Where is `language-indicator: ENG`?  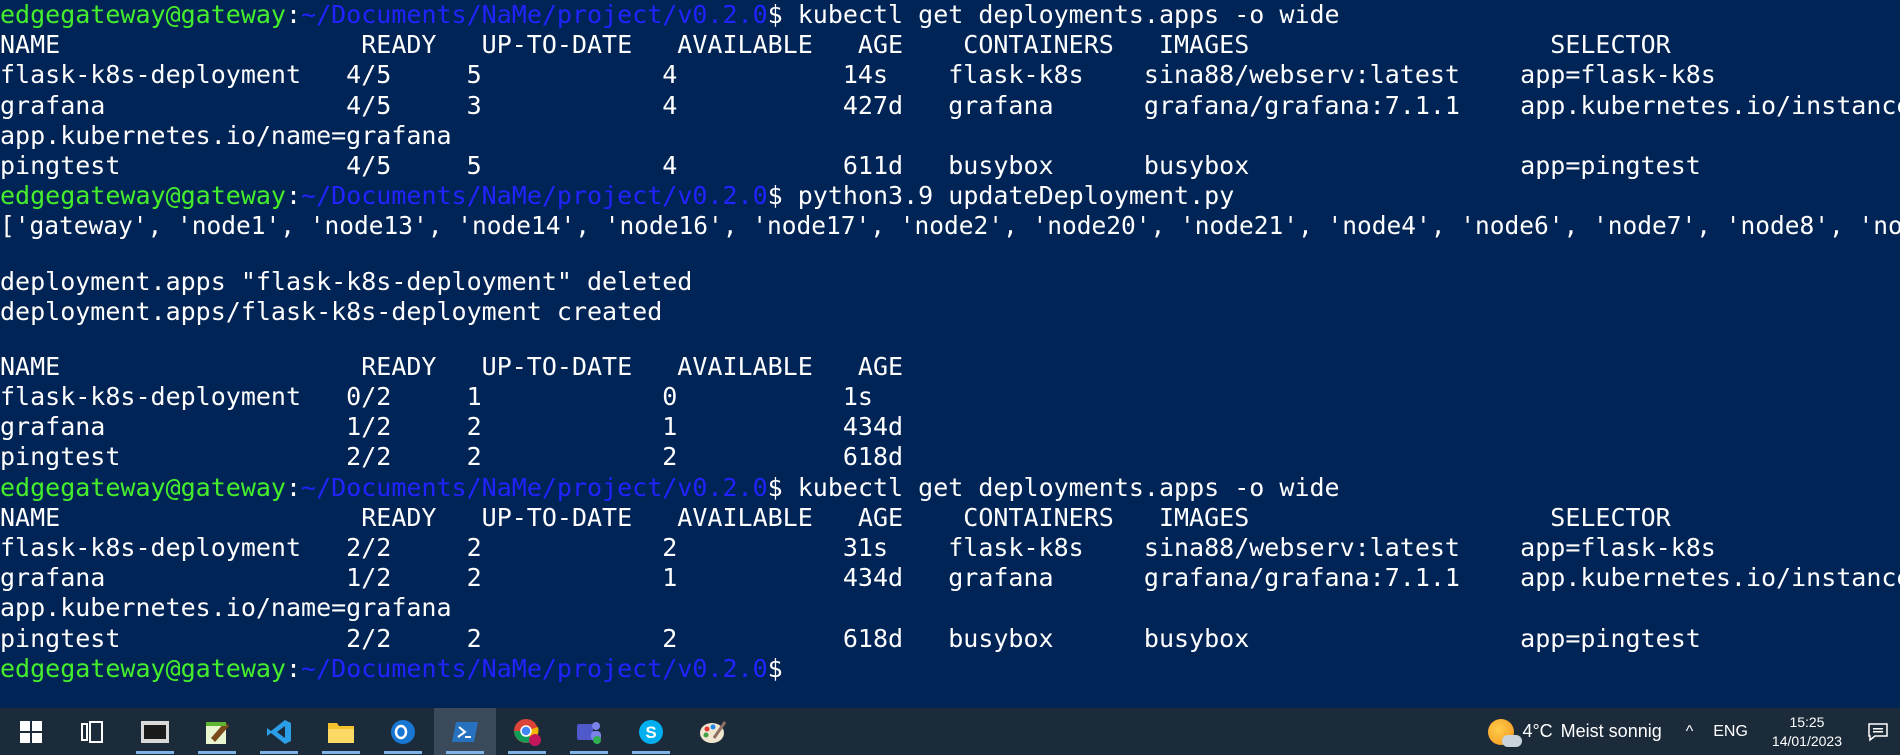
language-indicator: ENG is located at coordinates (1730, 732).